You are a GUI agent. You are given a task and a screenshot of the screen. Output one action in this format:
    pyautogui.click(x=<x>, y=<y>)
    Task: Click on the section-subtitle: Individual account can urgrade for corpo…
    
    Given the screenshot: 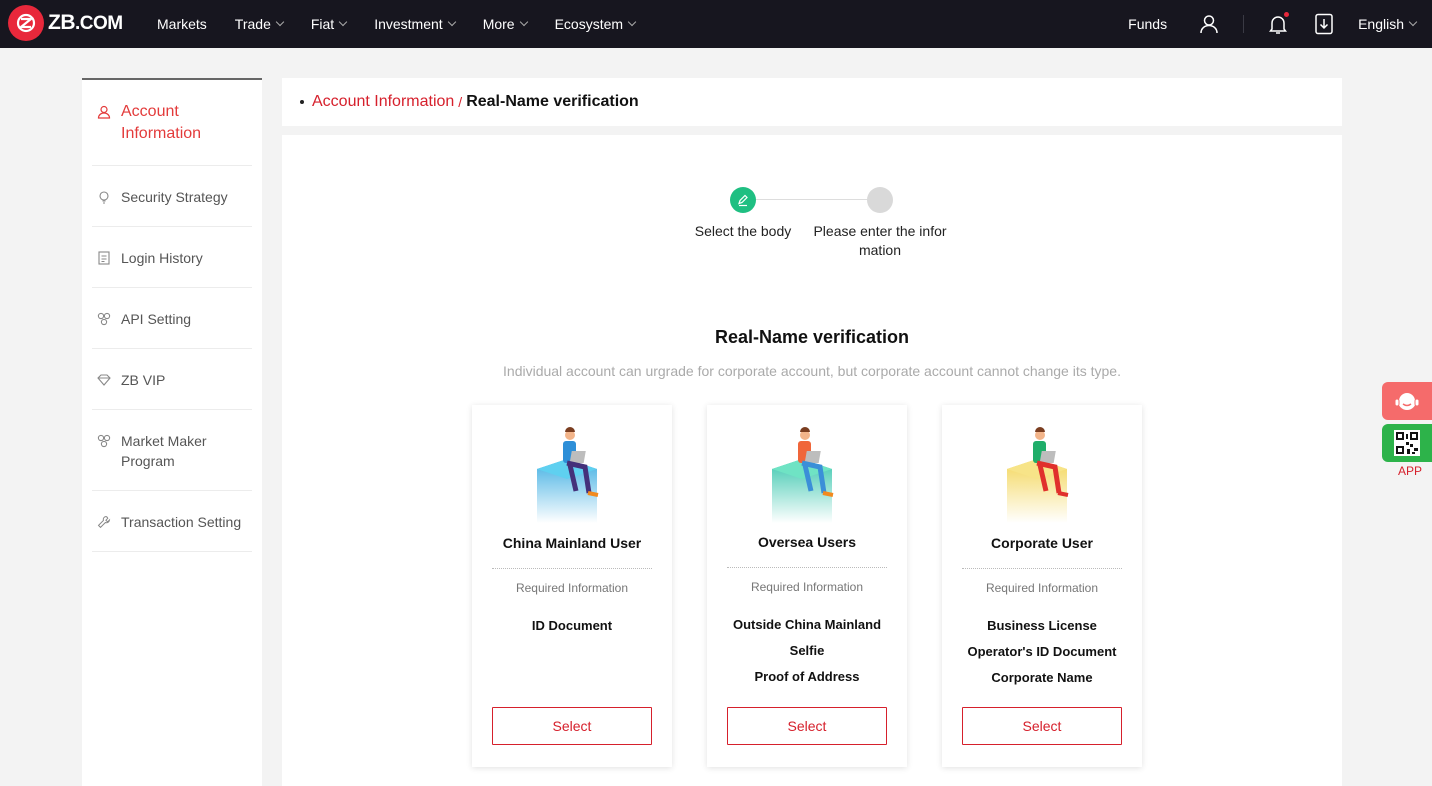 What is the action you would take?
    pyautogui.click(x=812, y=371)
    